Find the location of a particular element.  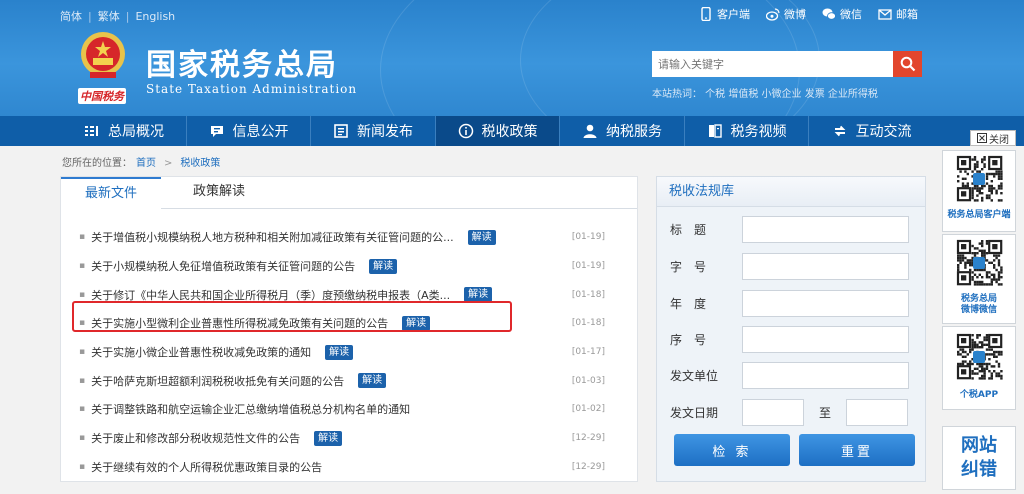

language-switcher: 简体 | 繁体 | English is located at coordinates (118, 16).